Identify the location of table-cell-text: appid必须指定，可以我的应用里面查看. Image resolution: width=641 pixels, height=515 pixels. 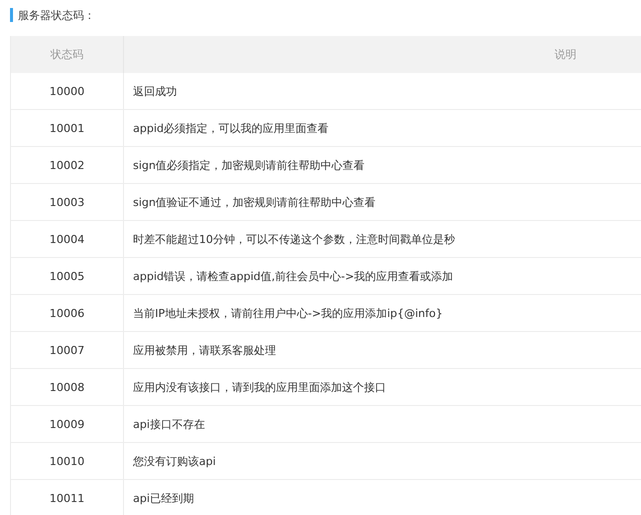
(231, 128).